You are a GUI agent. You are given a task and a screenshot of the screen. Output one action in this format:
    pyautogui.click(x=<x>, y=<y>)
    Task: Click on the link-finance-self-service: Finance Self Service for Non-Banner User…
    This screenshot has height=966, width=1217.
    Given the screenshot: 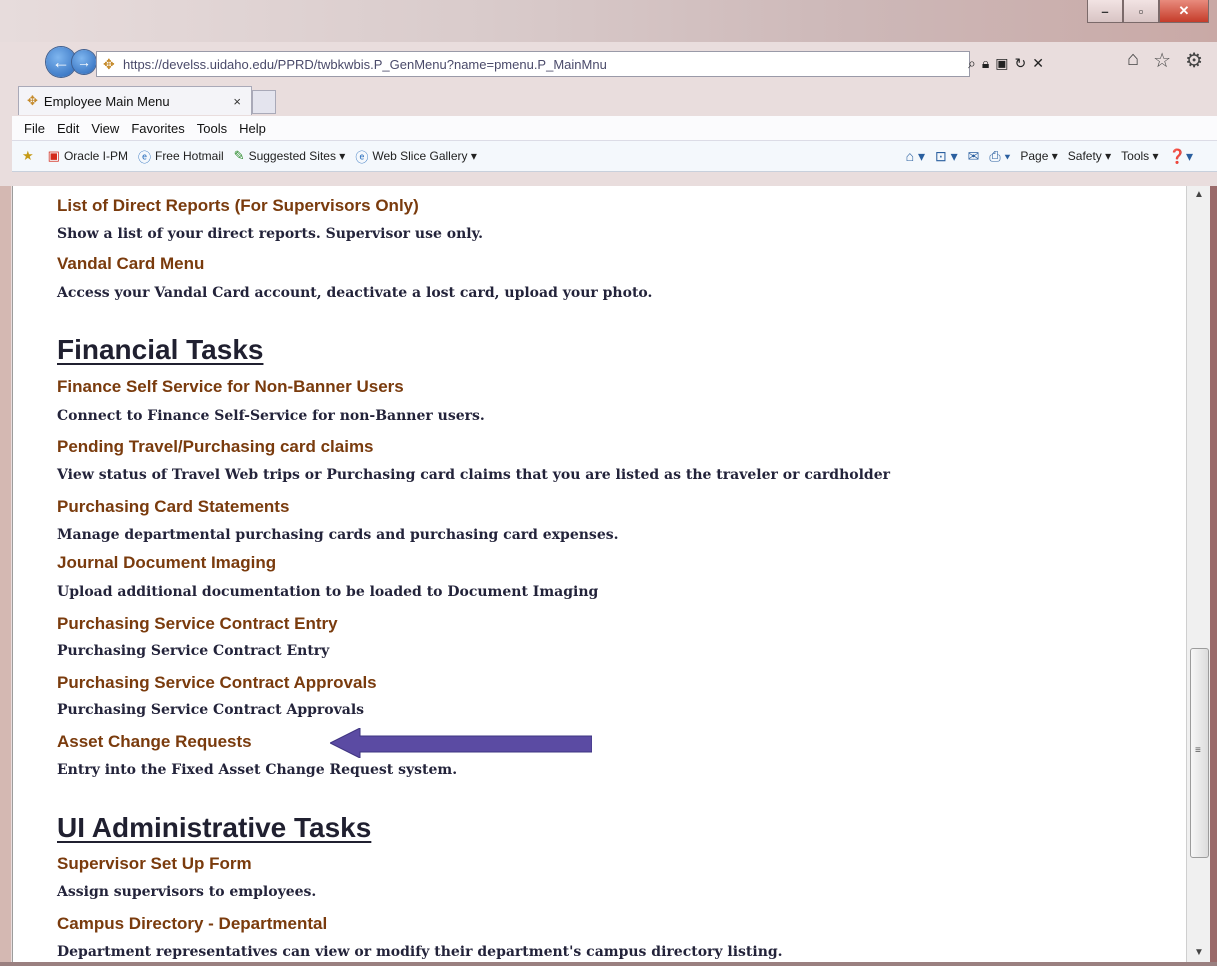 What is the action you would take?
    pyautogui.click(x=230, y=387)
    